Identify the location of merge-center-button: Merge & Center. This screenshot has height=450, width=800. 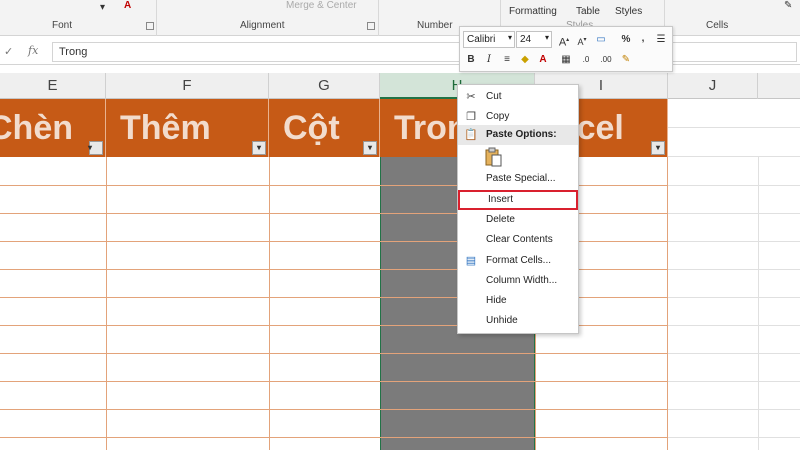
(321, 5).